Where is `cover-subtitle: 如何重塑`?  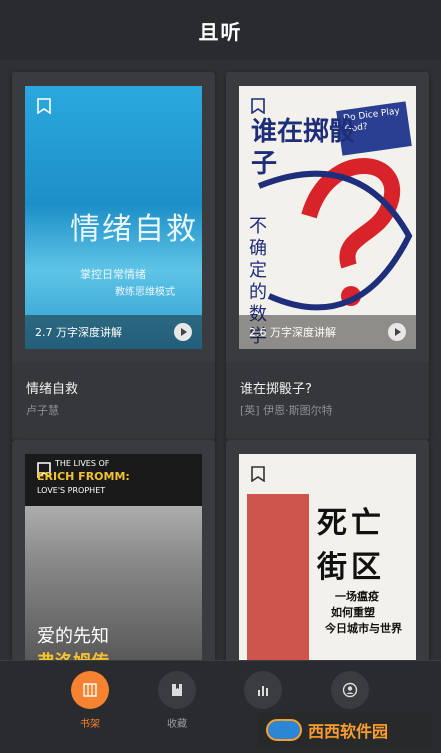
cover-subtitle: 如何重塑 is located at coordinates (353, 612).